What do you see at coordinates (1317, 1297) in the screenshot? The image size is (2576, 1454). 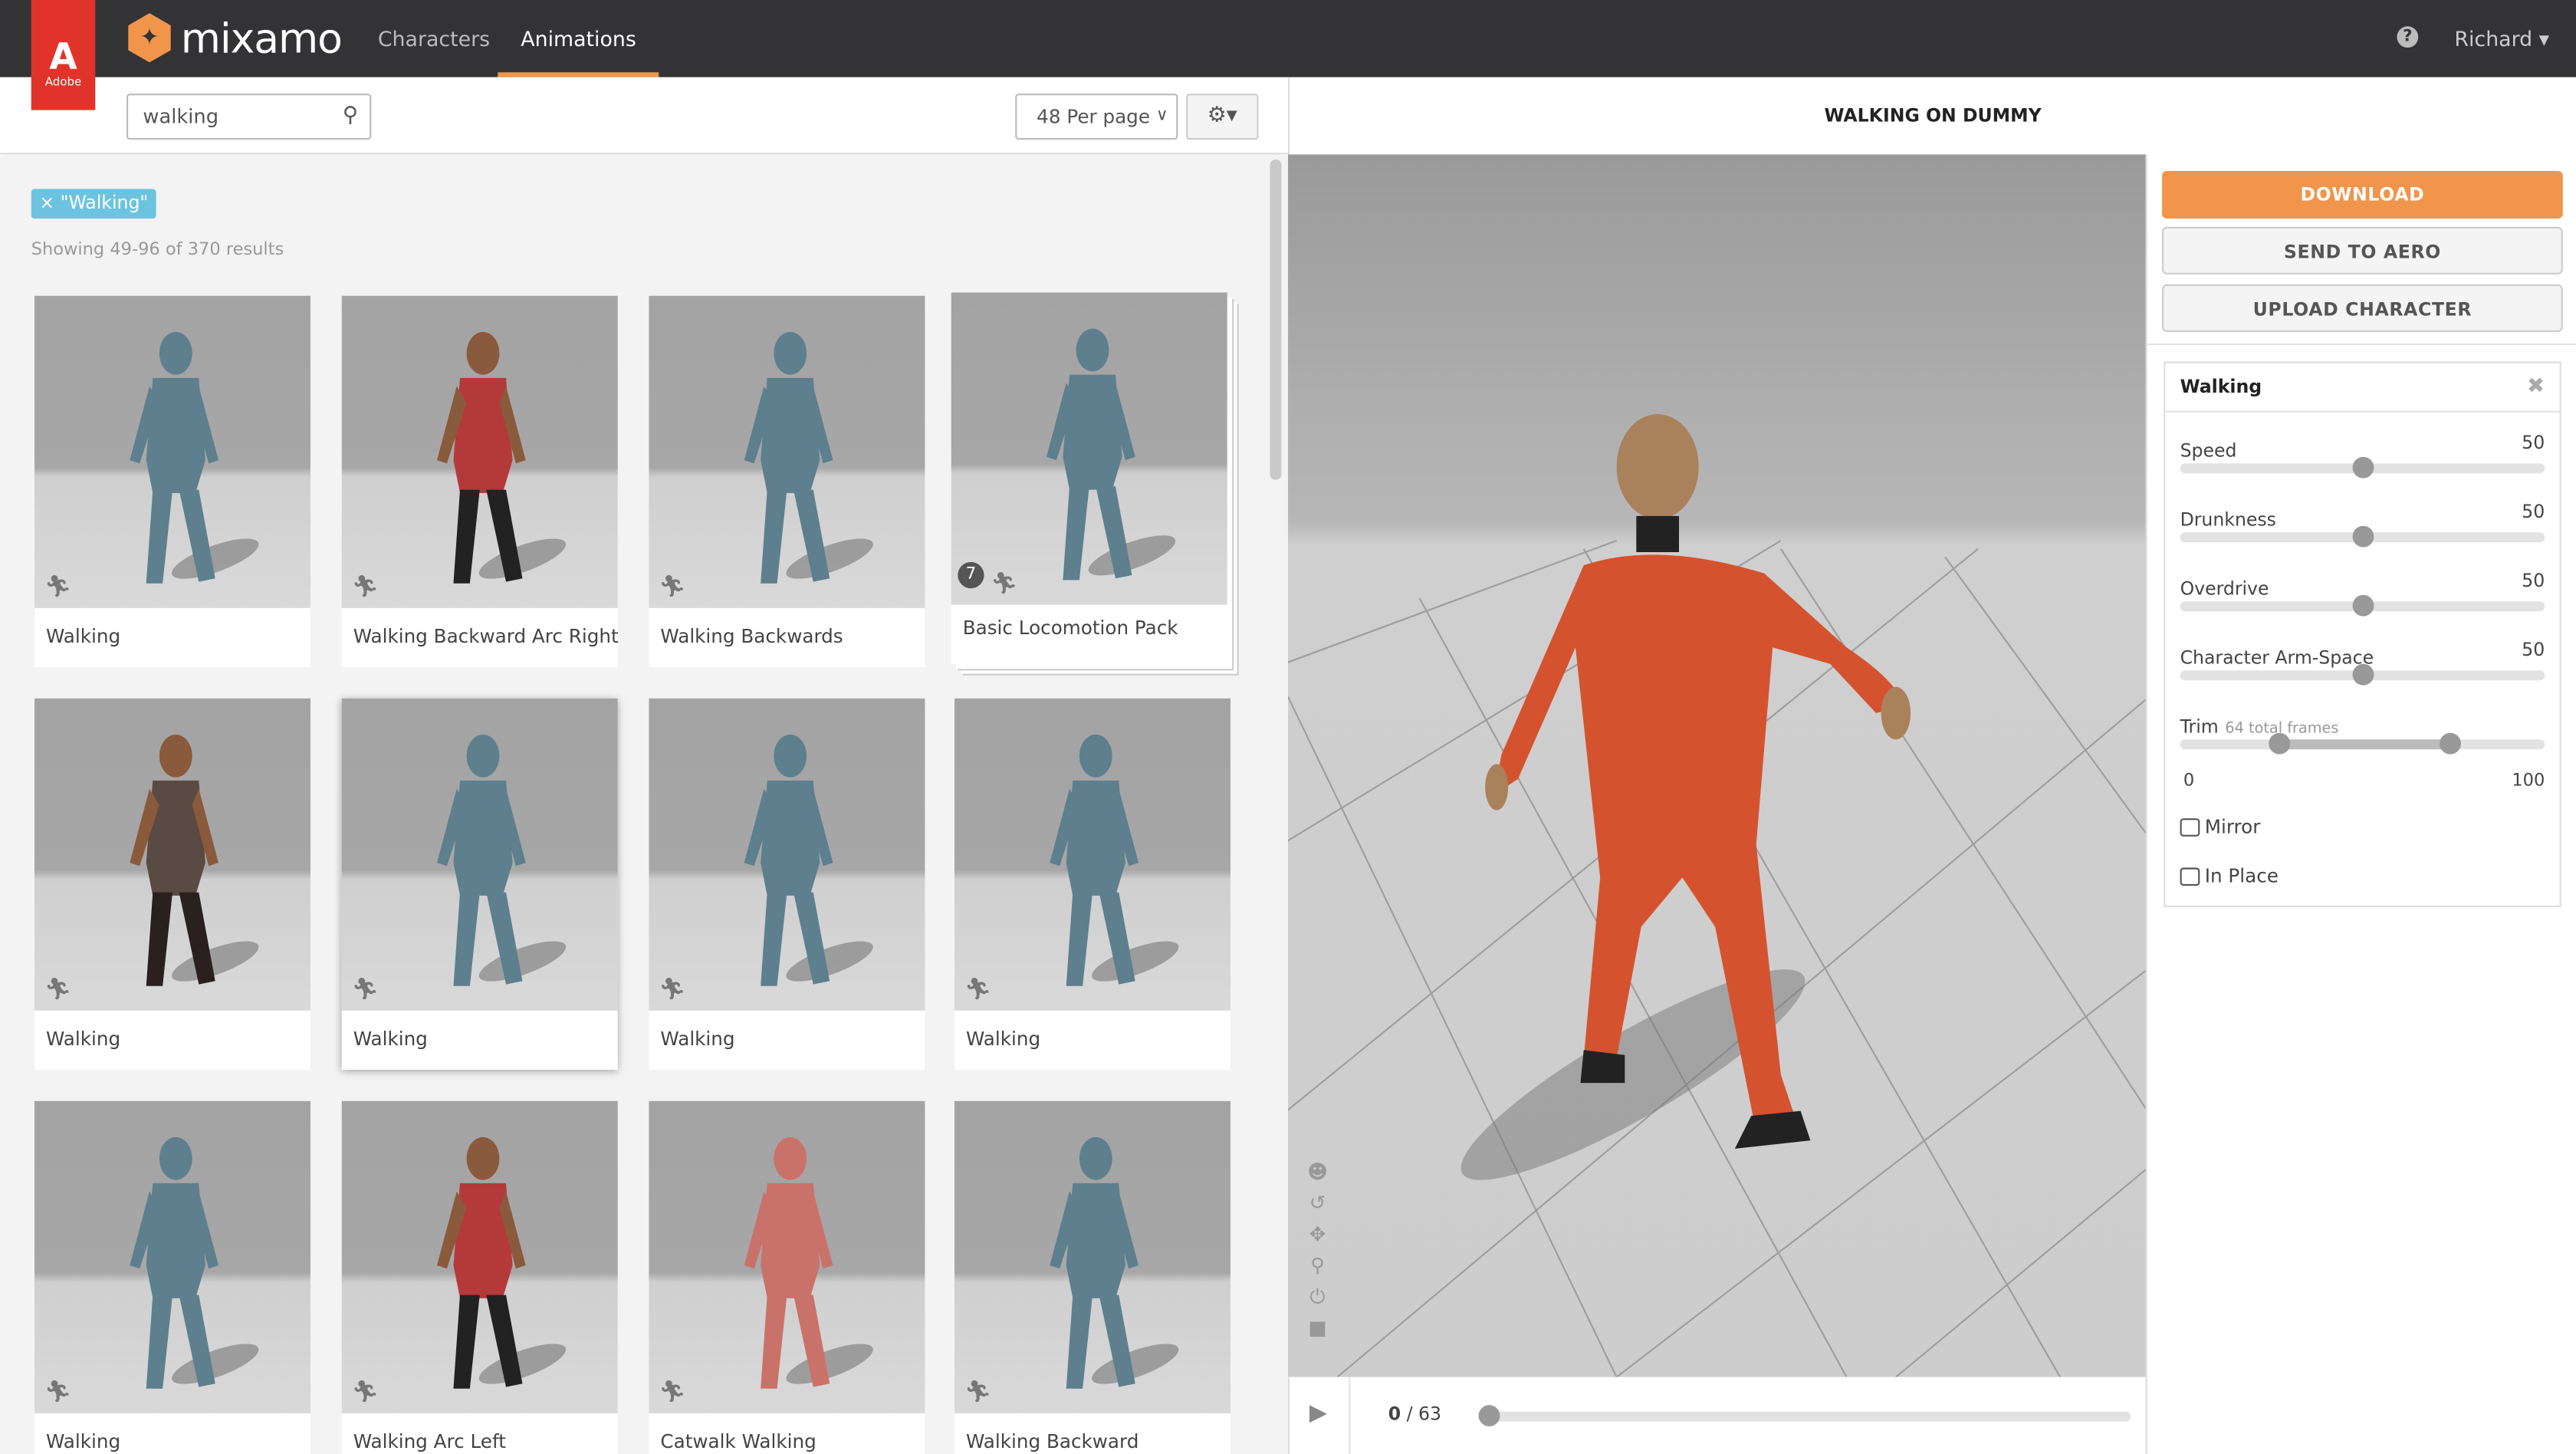 I see `power-icon: ⏻` at bounding box center [1317, 1297].